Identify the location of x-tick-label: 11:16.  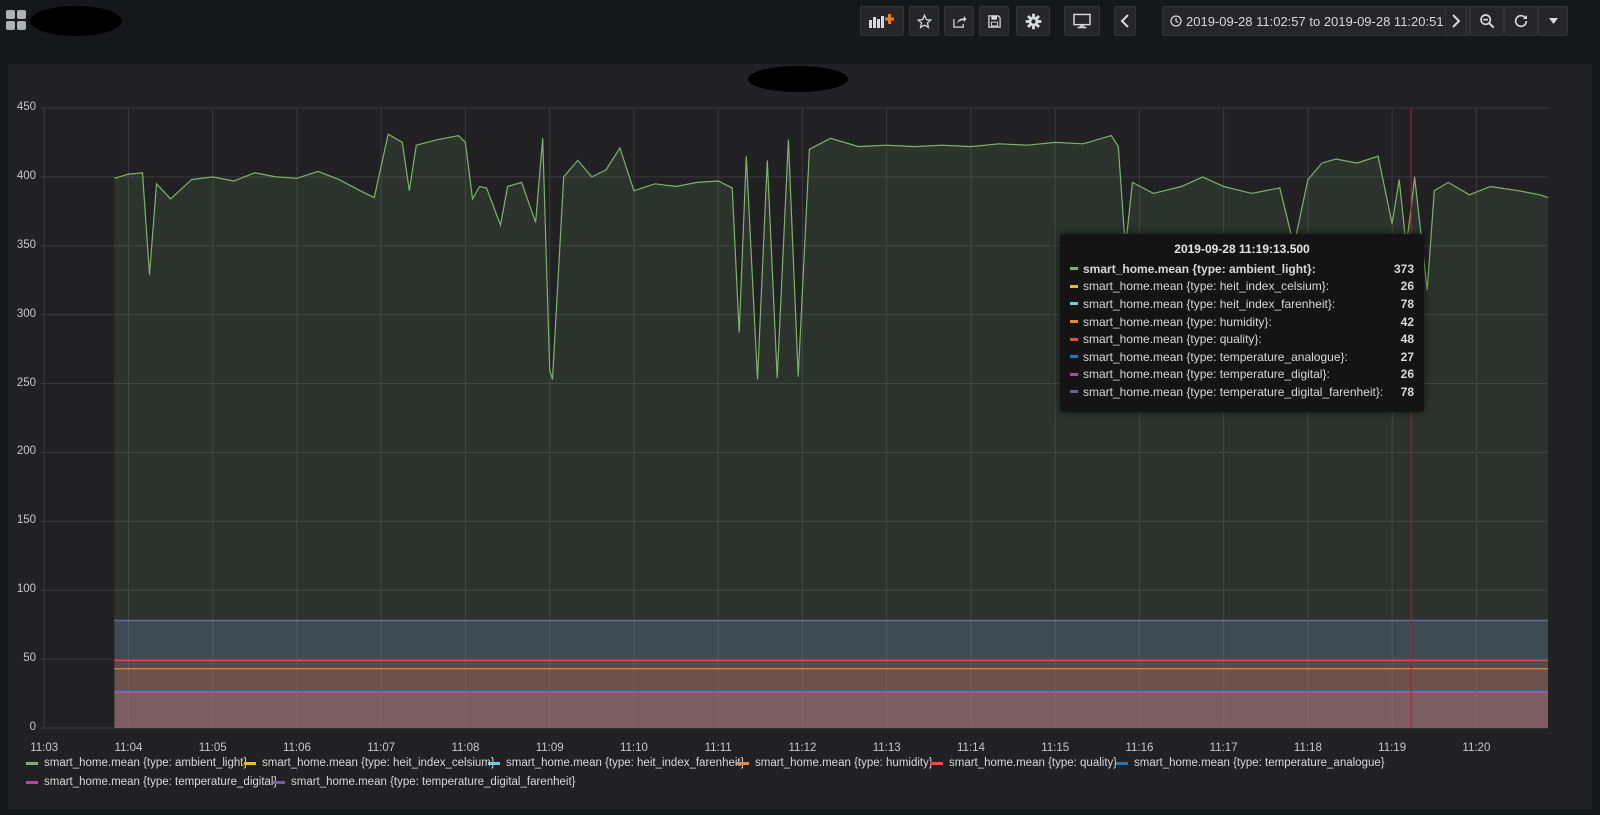
(1139, 748).